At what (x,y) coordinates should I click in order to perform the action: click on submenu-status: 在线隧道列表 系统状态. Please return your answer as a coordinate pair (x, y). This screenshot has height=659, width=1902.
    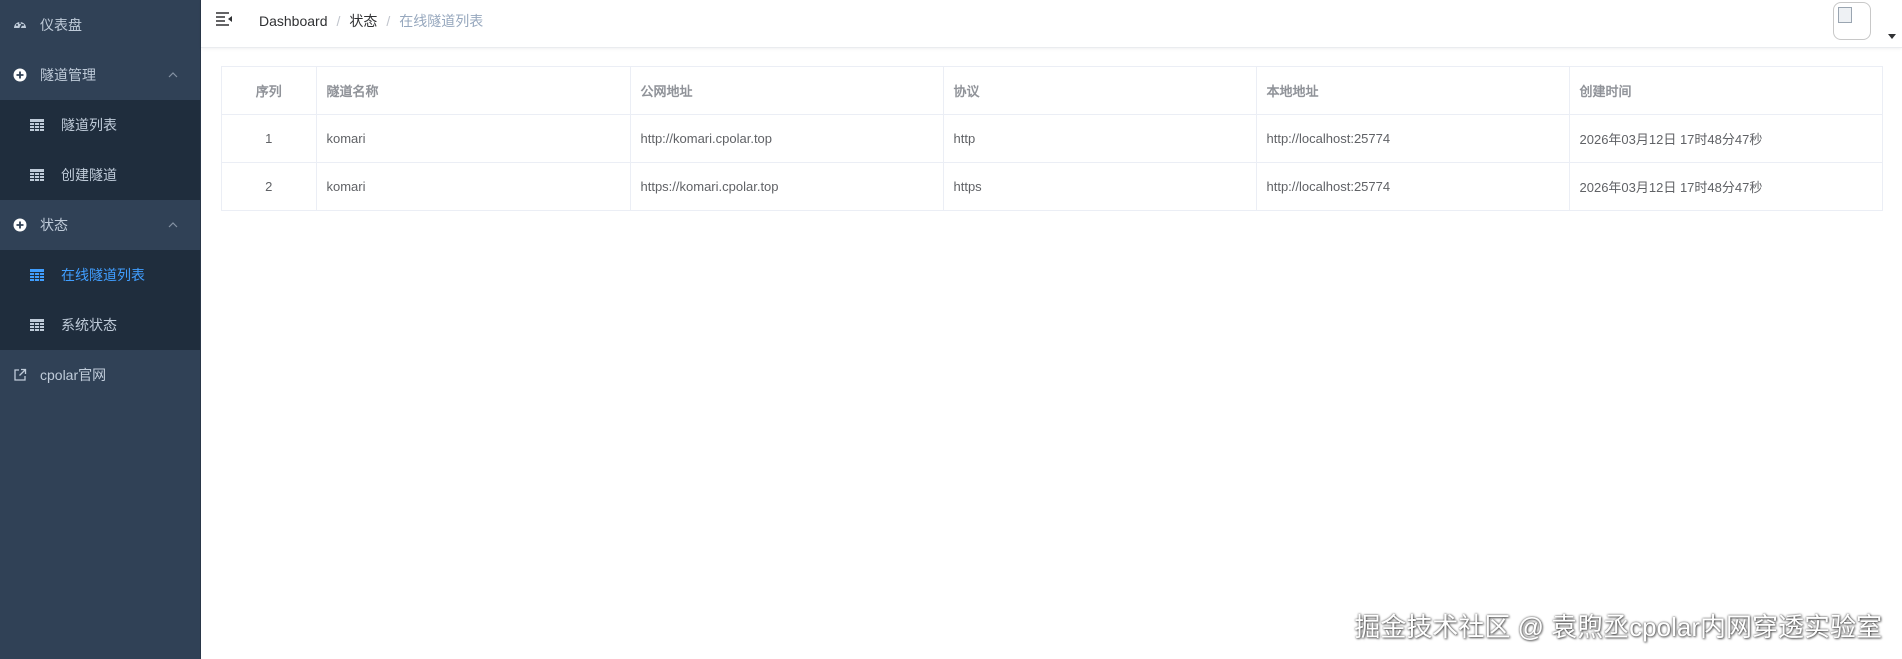
    Looking at the image, I should click on (100, 300).